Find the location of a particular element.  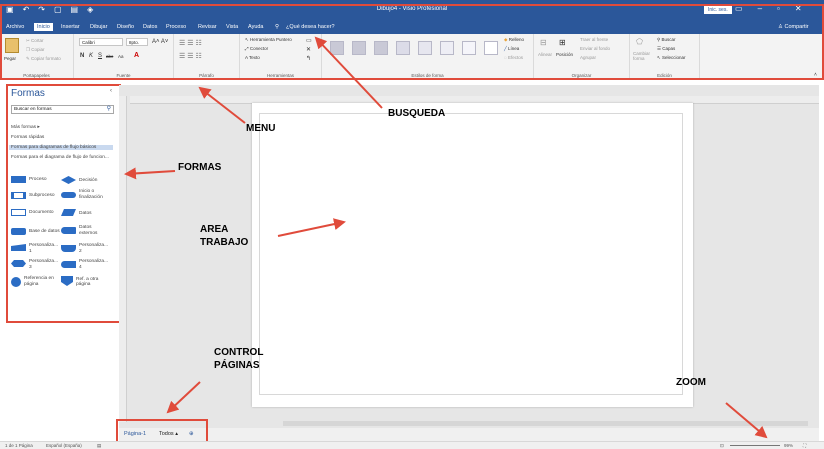

zoom-level: 99% is located at coordinates (788, 445).